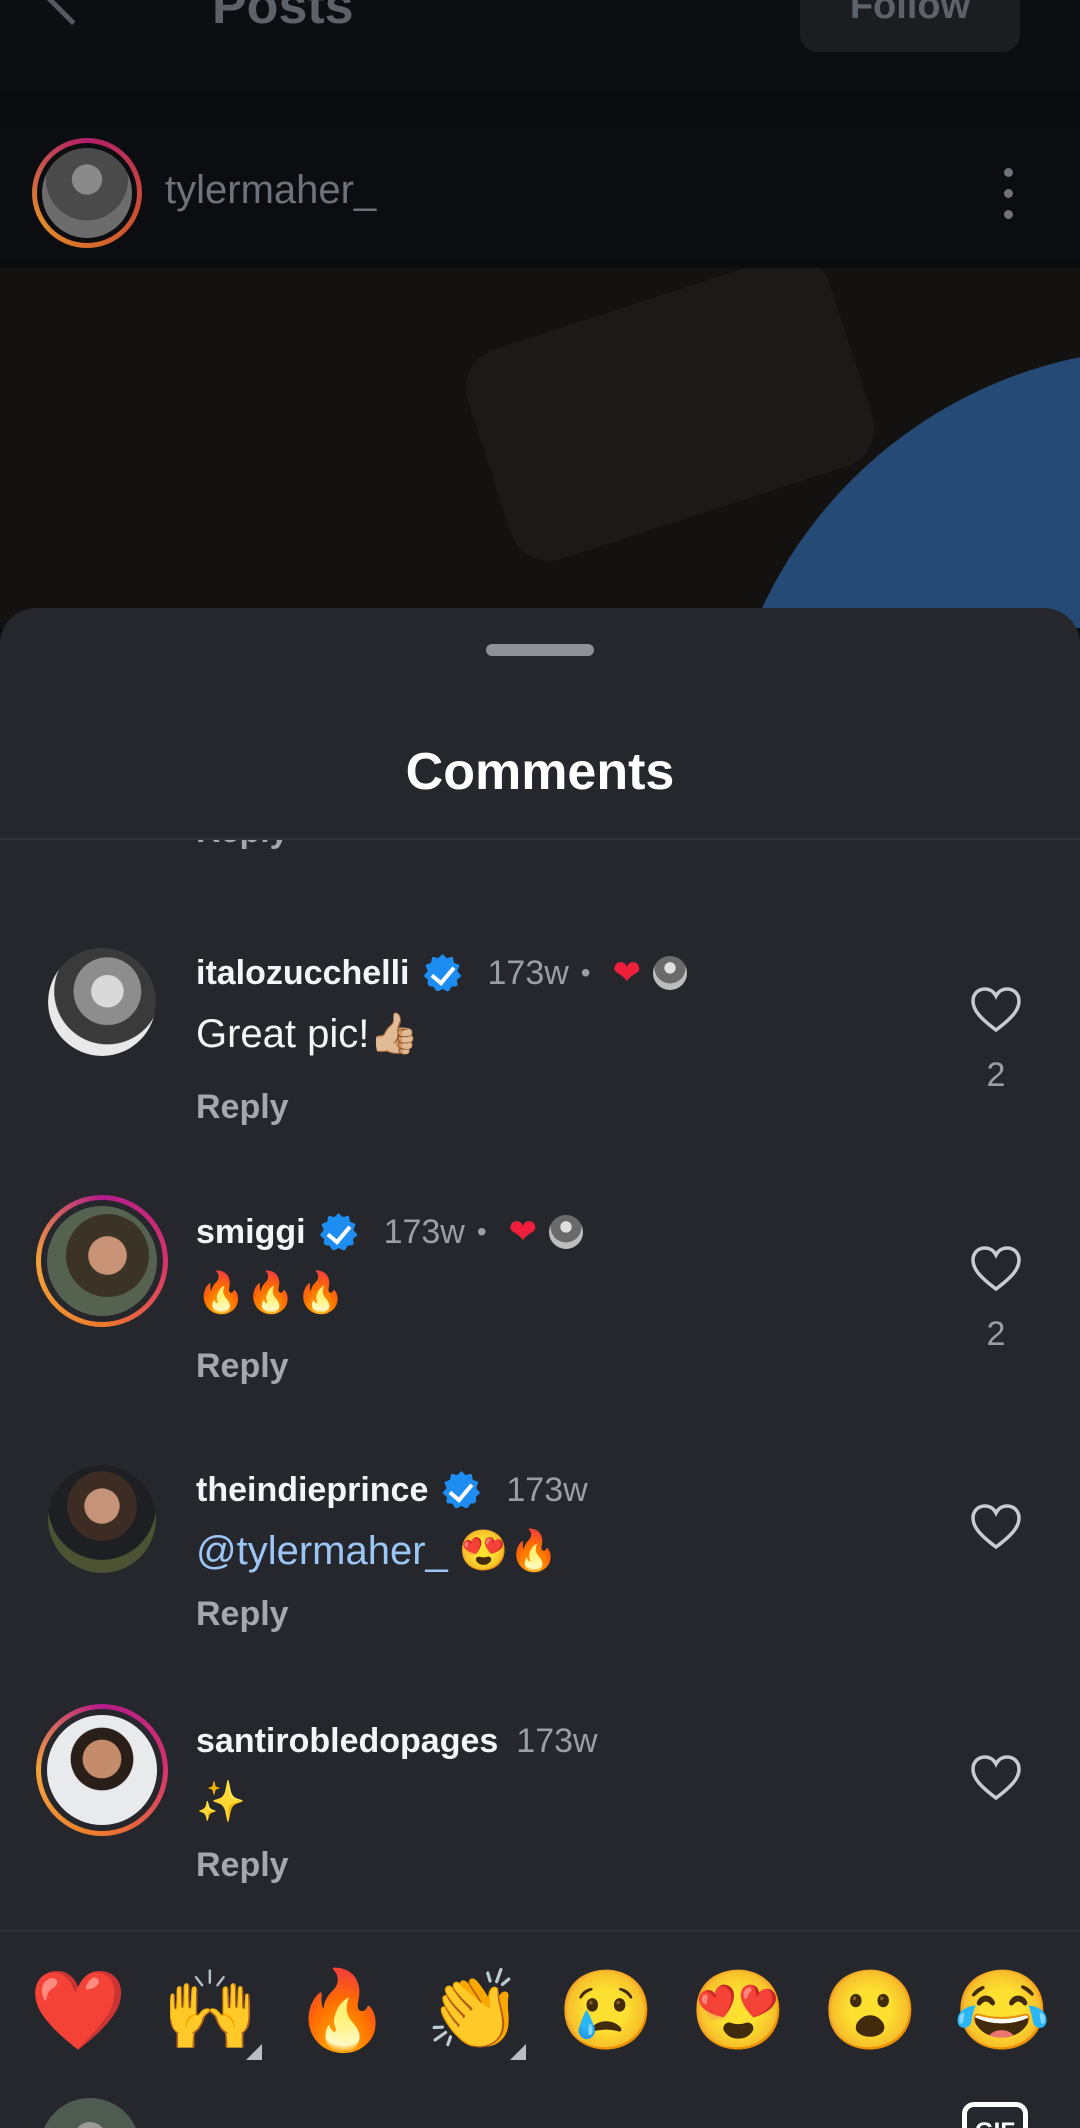 This screenshot has width=1080, height=2128. I want to click on comment-item: santirobledopages 173w ✨ Reply, so click(540, 1817).